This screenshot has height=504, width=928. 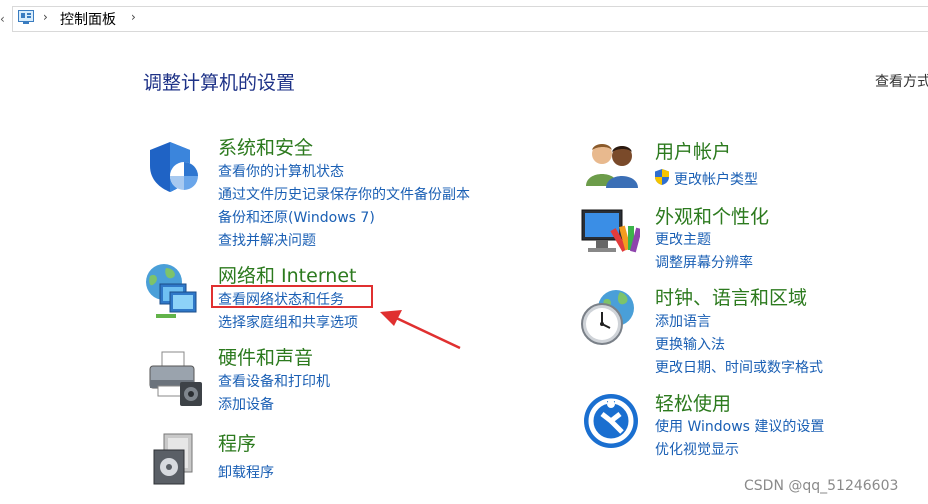 What do you see at coordinates (267, 240) in the screenshot?
I see `link-troubleshoot: 查找并解决问题` at bounding box center [267, 240].